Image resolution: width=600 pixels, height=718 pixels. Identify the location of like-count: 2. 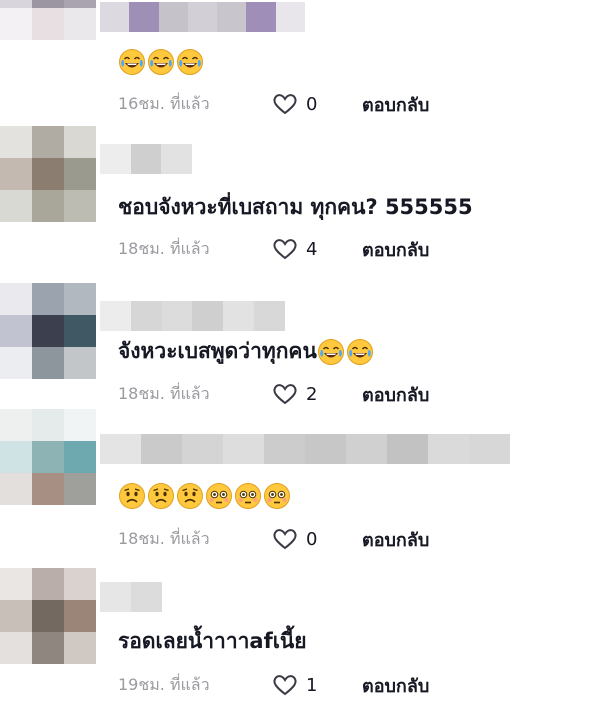
(312, 394).